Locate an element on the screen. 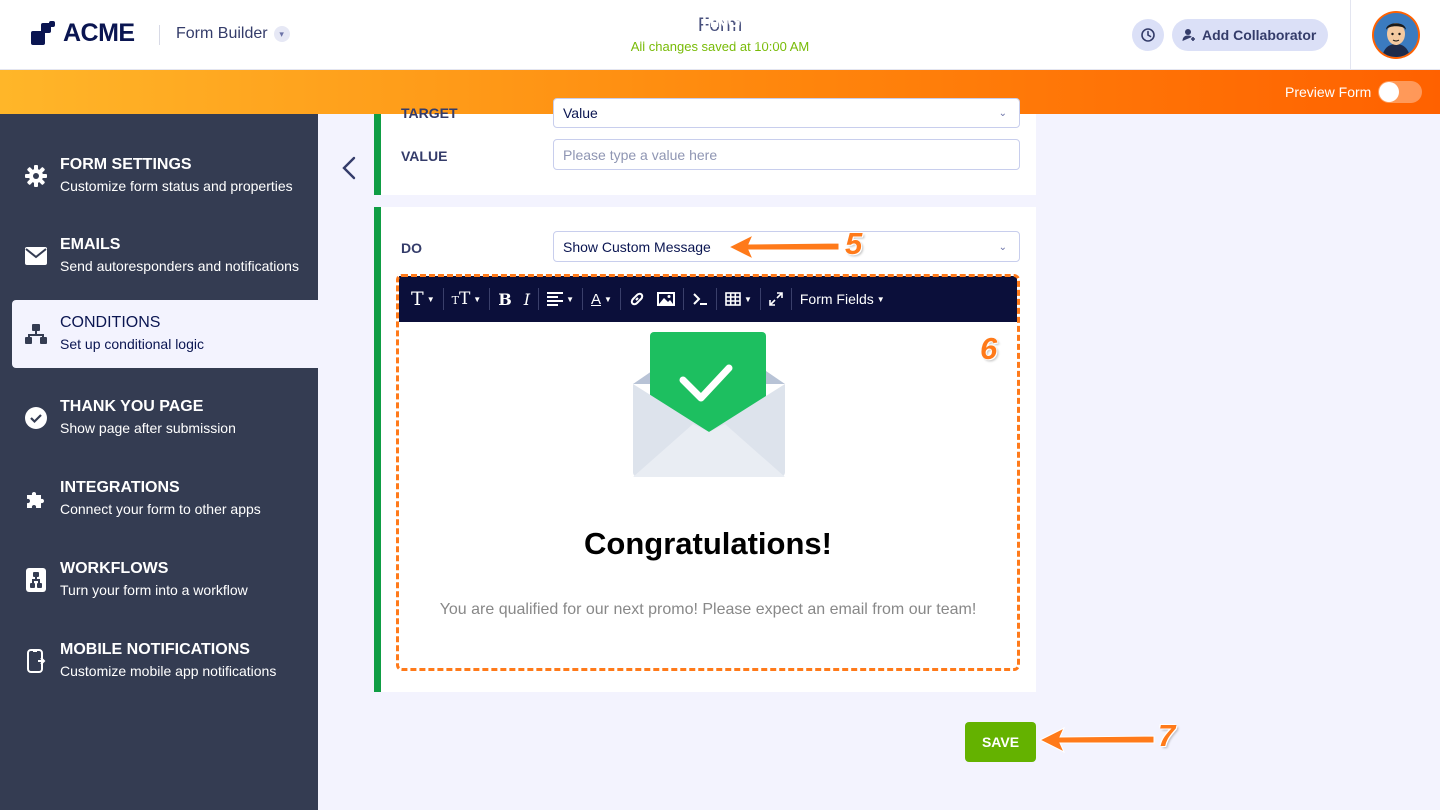 The image size is (1440, 810). user-avatar is located at coordinates (1396, 35).